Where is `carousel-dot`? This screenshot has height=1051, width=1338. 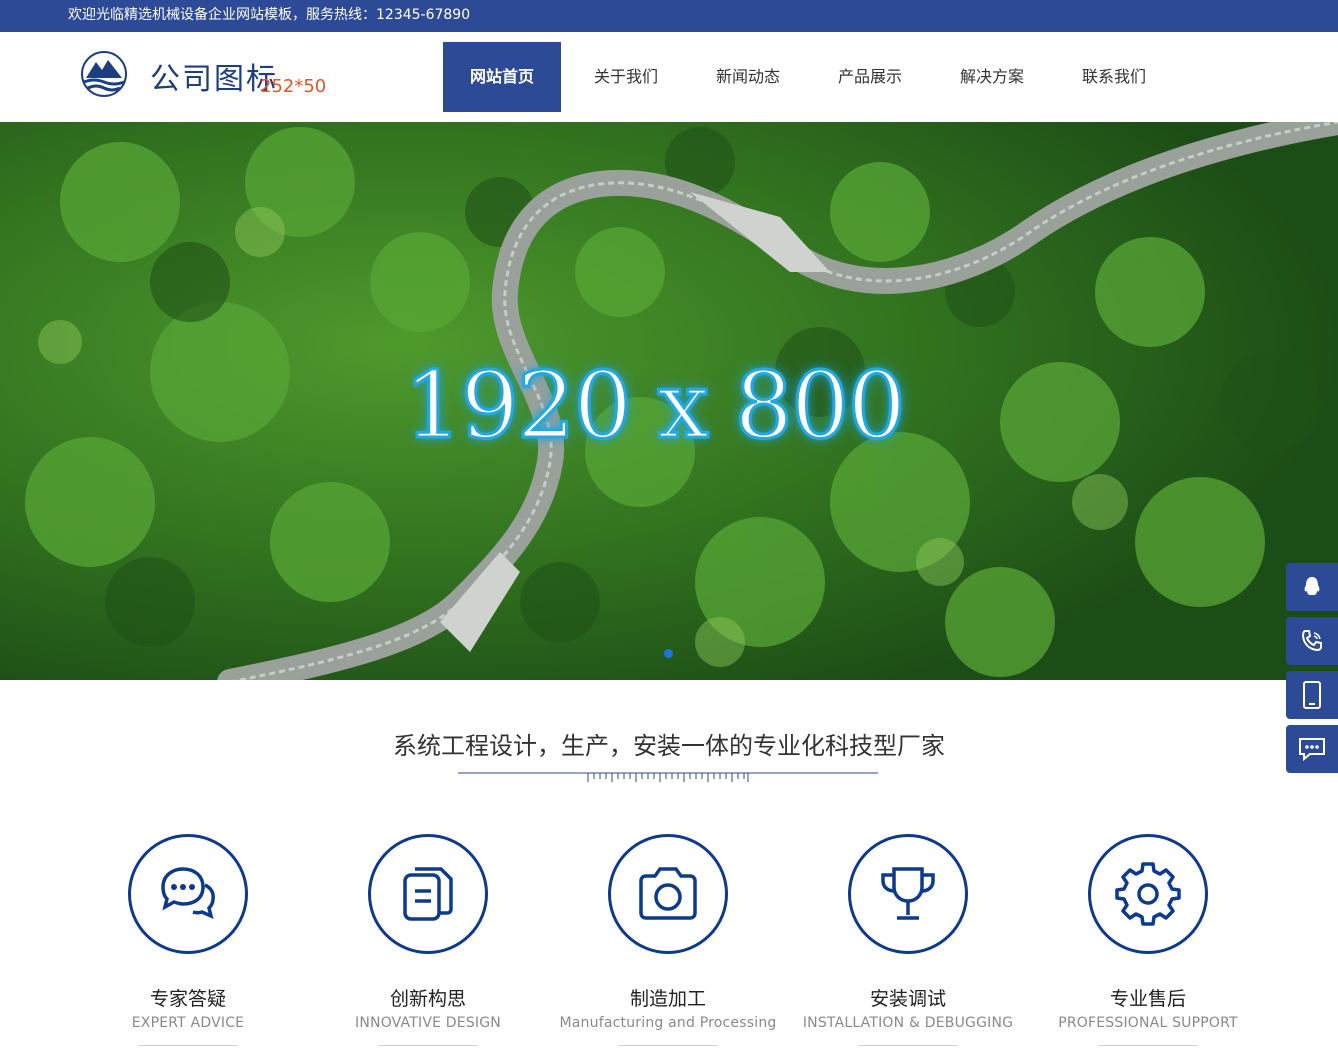
carousel-dot is located at coordinates (668, 653).